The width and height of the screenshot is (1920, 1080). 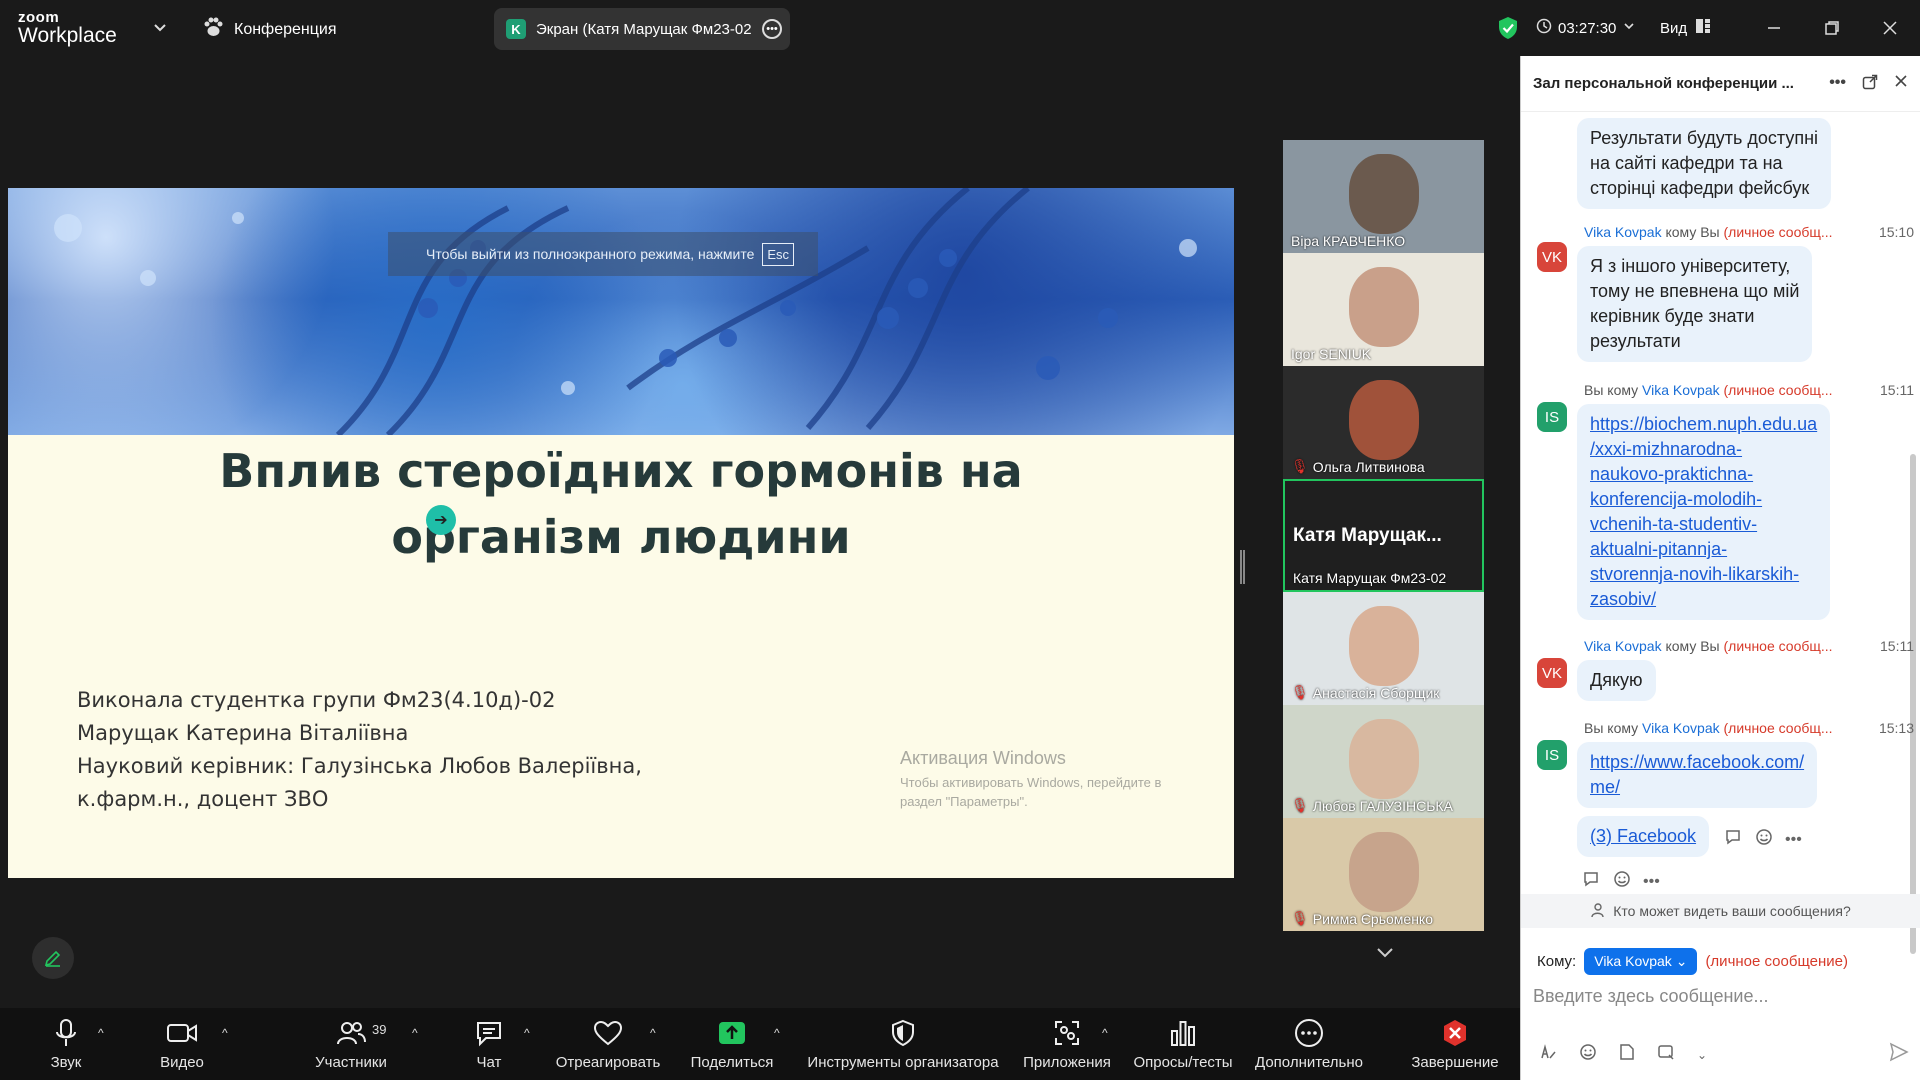 What do you see at coordinates (1548, 1054) in the screenshot?
I see `format-icon` at bounding box center [1548, 1054].